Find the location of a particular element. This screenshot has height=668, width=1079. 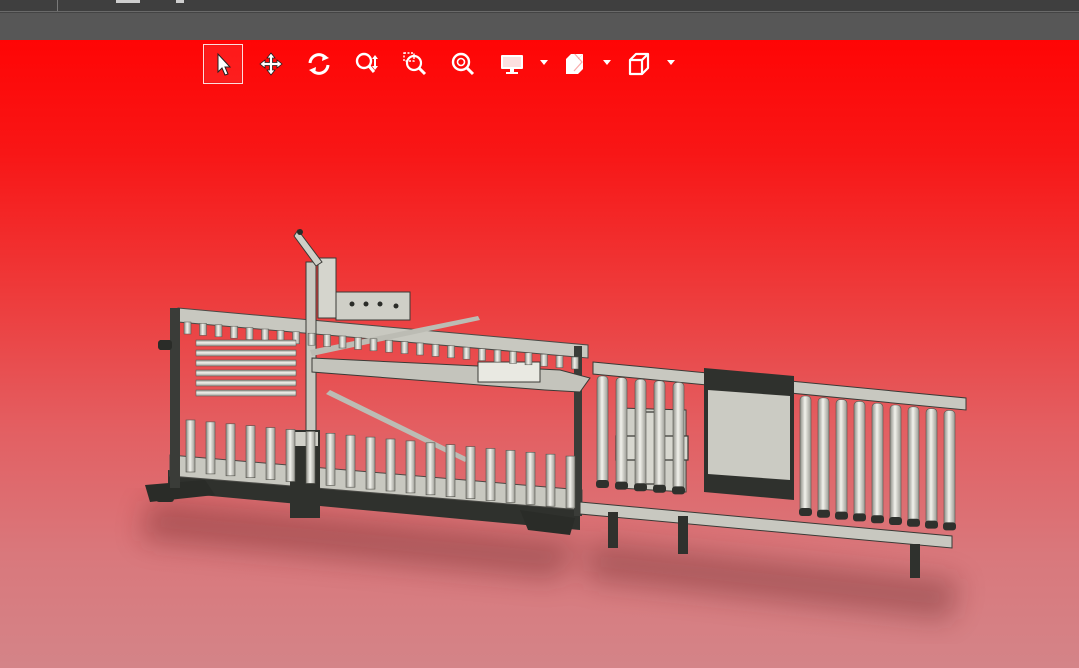

header-bar is located at coordinates (539, 26).